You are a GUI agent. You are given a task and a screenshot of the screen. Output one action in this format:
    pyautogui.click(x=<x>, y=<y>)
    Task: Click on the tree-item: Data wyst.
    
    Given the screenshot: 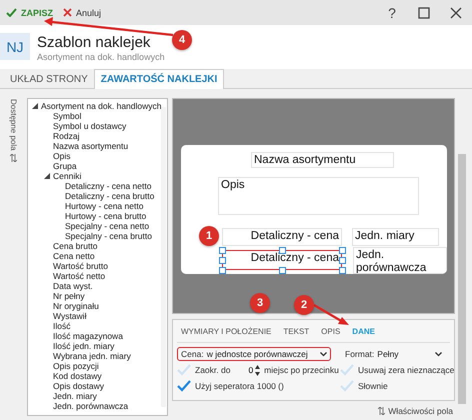 What is the action you would take?
    pyautogui.click(x=73, y=286)
    